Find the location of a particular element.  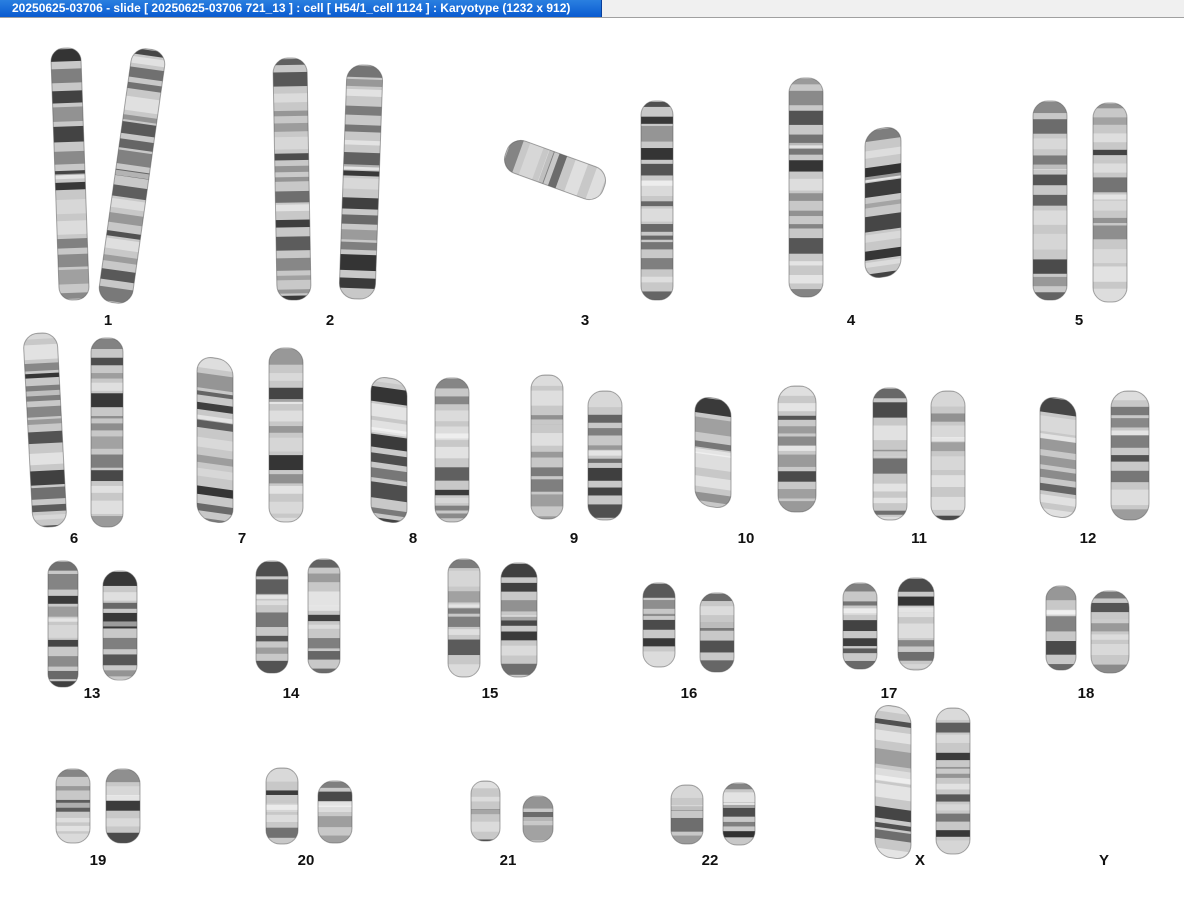

chromosome-label-4: 4 is located at coordinates (851, 320).